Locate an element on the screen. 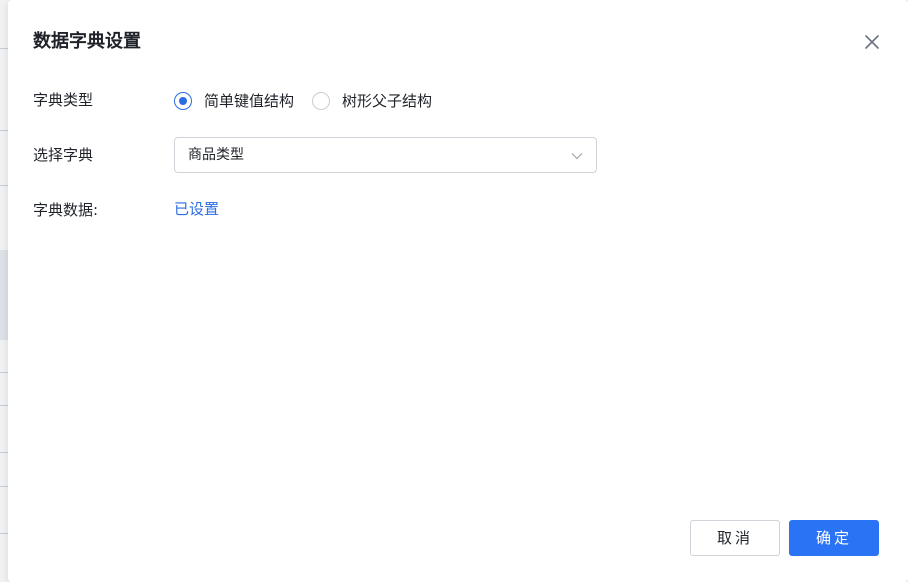 The image size is (908, 582). cancel-button: 取消 is located at coordinates (735, 538).